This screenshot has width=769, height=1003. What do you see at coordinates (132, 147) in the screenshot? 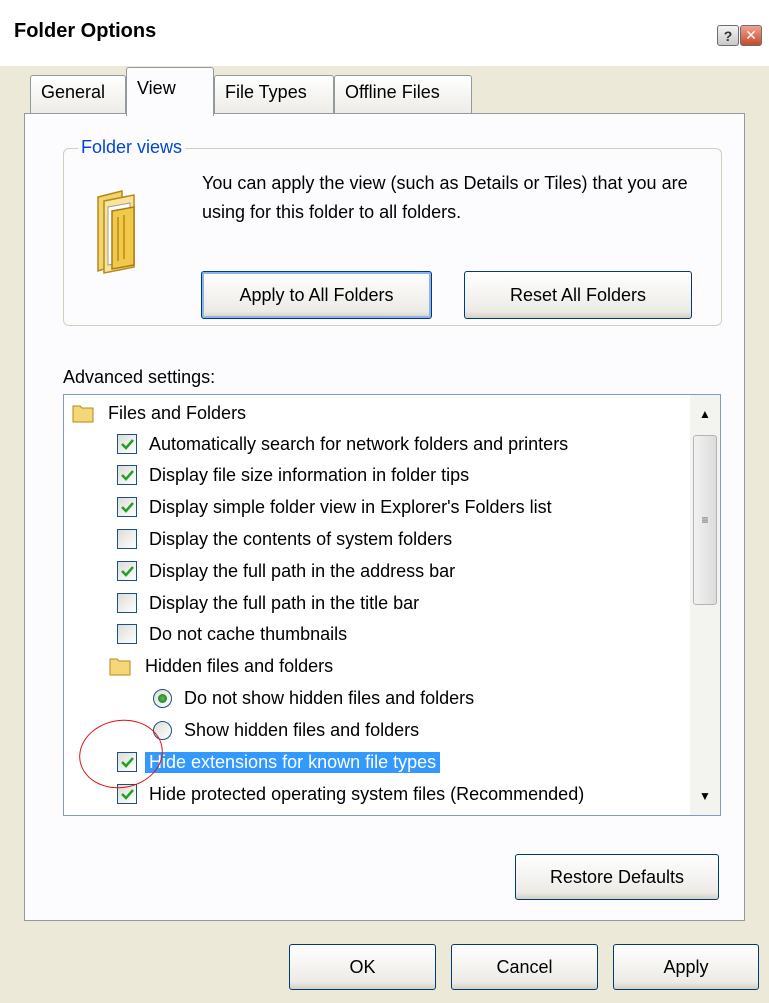
I see `folder-views-legend: Folder views` at bounding box center [132, 147].